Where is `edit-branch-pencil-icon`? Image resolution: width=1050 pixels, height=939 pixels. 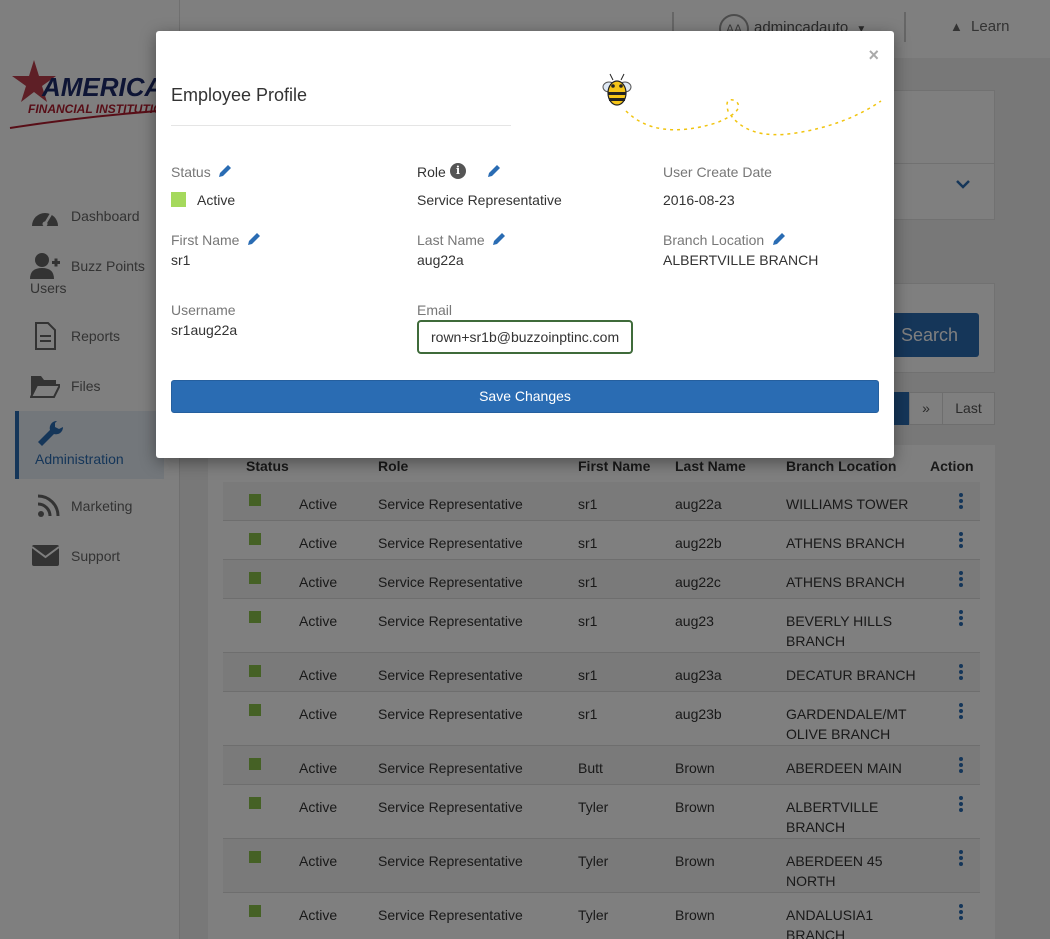 edit-branch-pencil-icon is located at coordinates (779, 239).